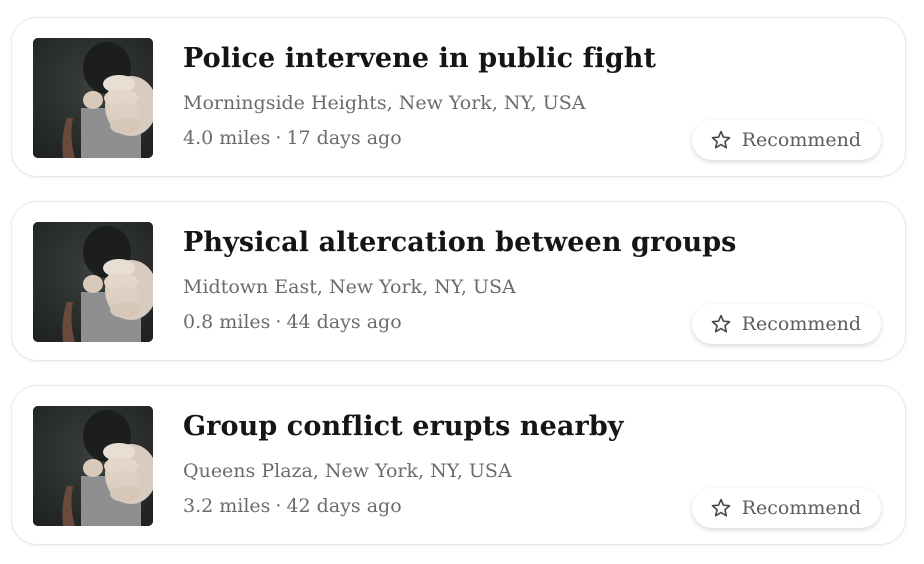  I want to click on incident-title: Group conflict erupts nearby, so click(403, 426).